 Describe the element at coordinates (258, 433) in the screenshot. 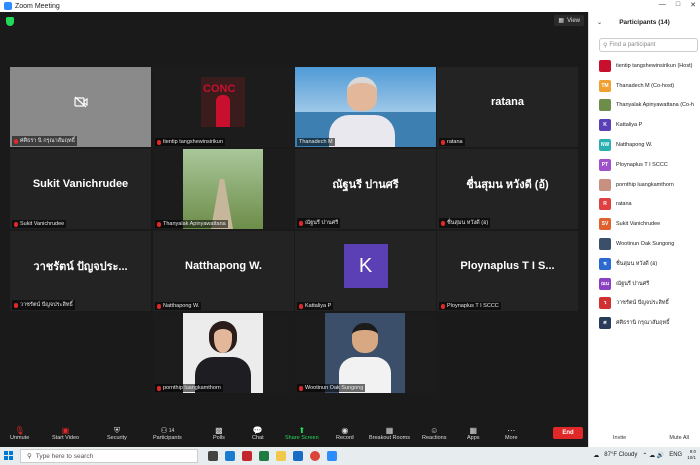

I see `chat-button: 💬 Chat` at that location.